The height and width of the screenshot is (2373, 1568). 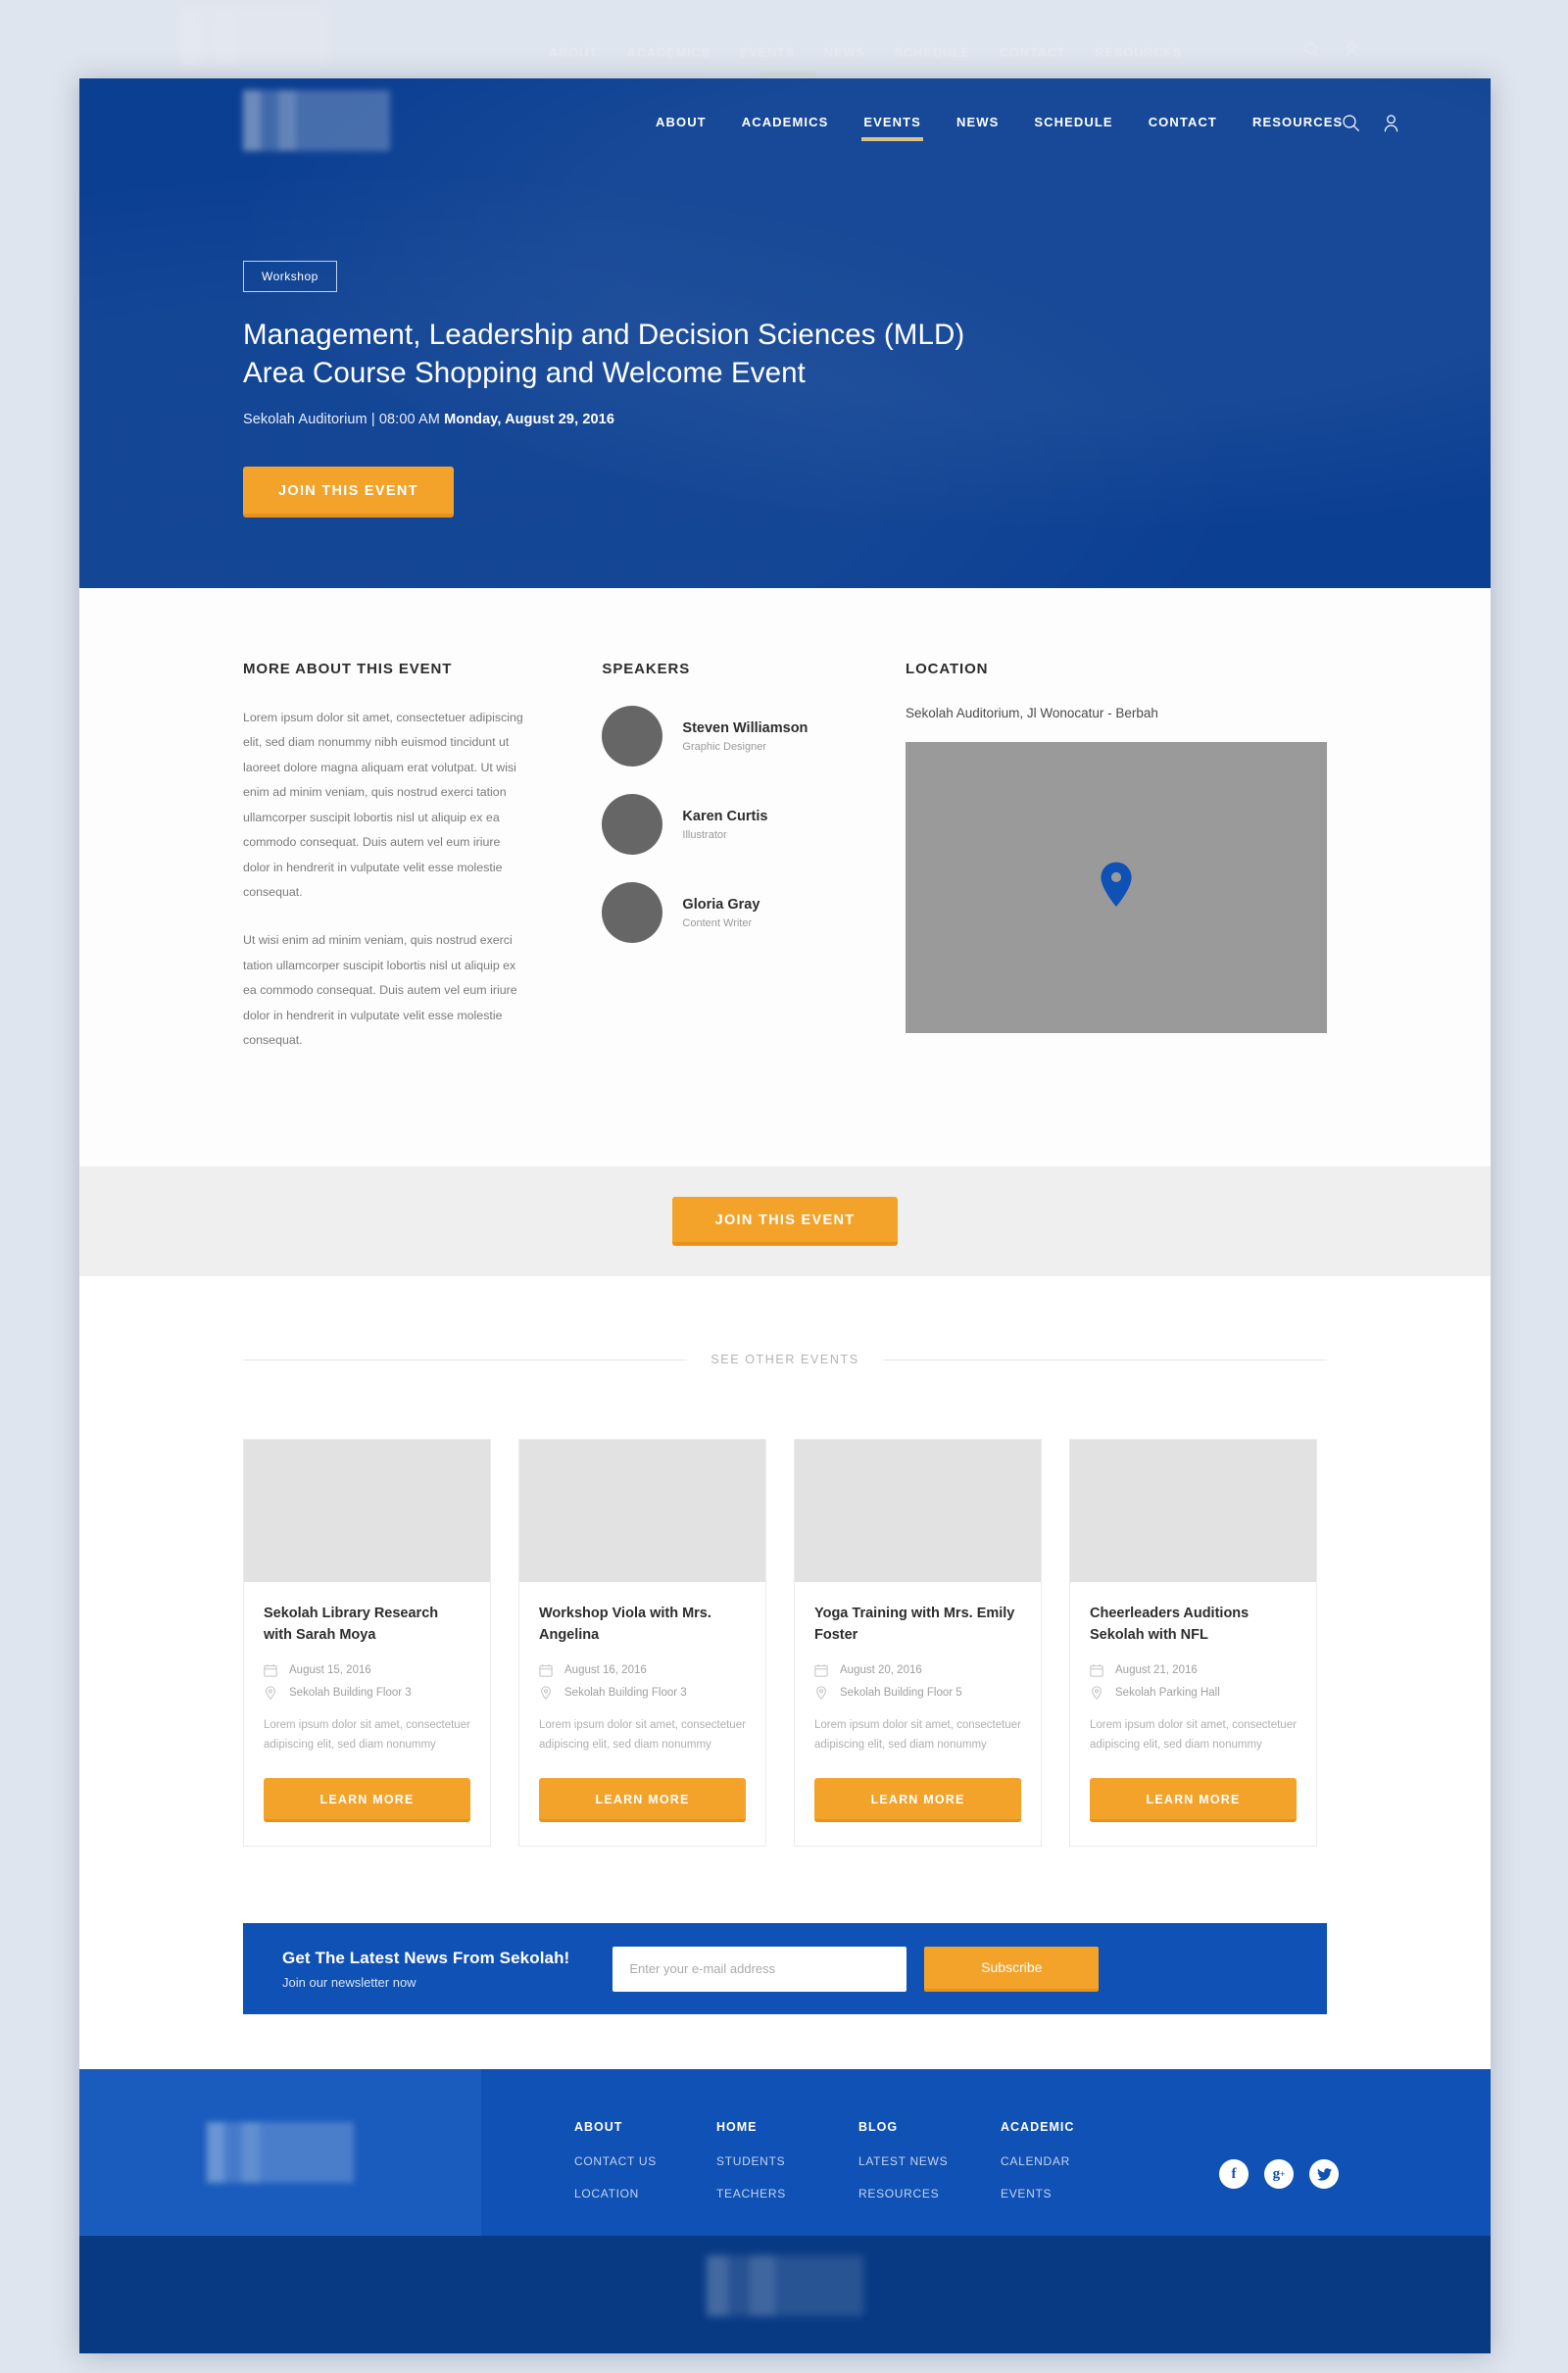 I want to click on speaker-name: Karen Curtis, so click(x=725, y=816).